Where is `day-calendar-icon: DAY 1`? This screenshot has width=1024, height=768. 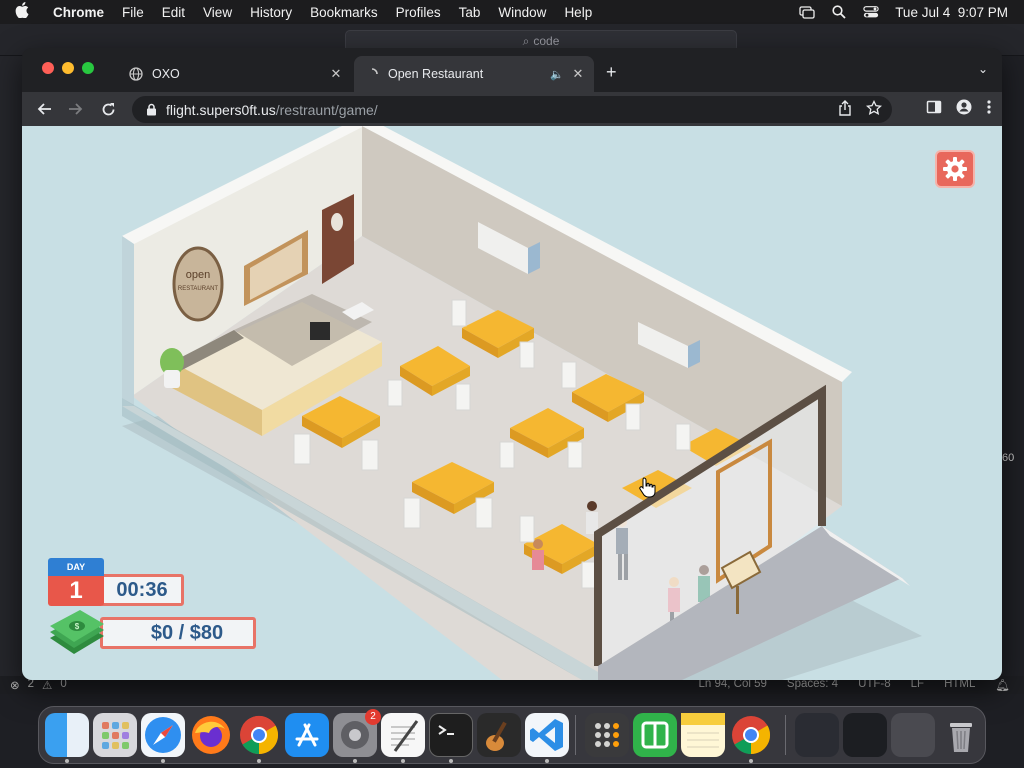
day-calendar-icon: DAY 1 is located at coordinates (76, 583).